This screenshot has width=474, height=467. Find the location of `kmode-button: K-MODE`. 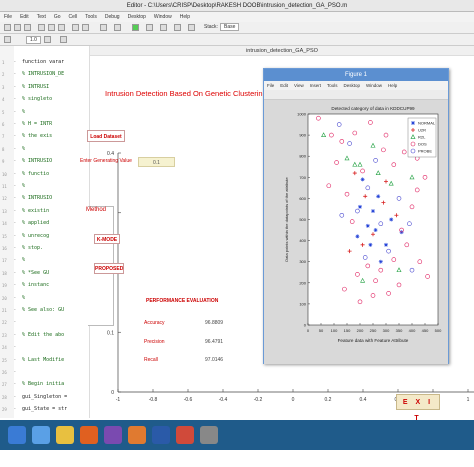

kmode-button: K-MODE is located at coordinates (107, 239).